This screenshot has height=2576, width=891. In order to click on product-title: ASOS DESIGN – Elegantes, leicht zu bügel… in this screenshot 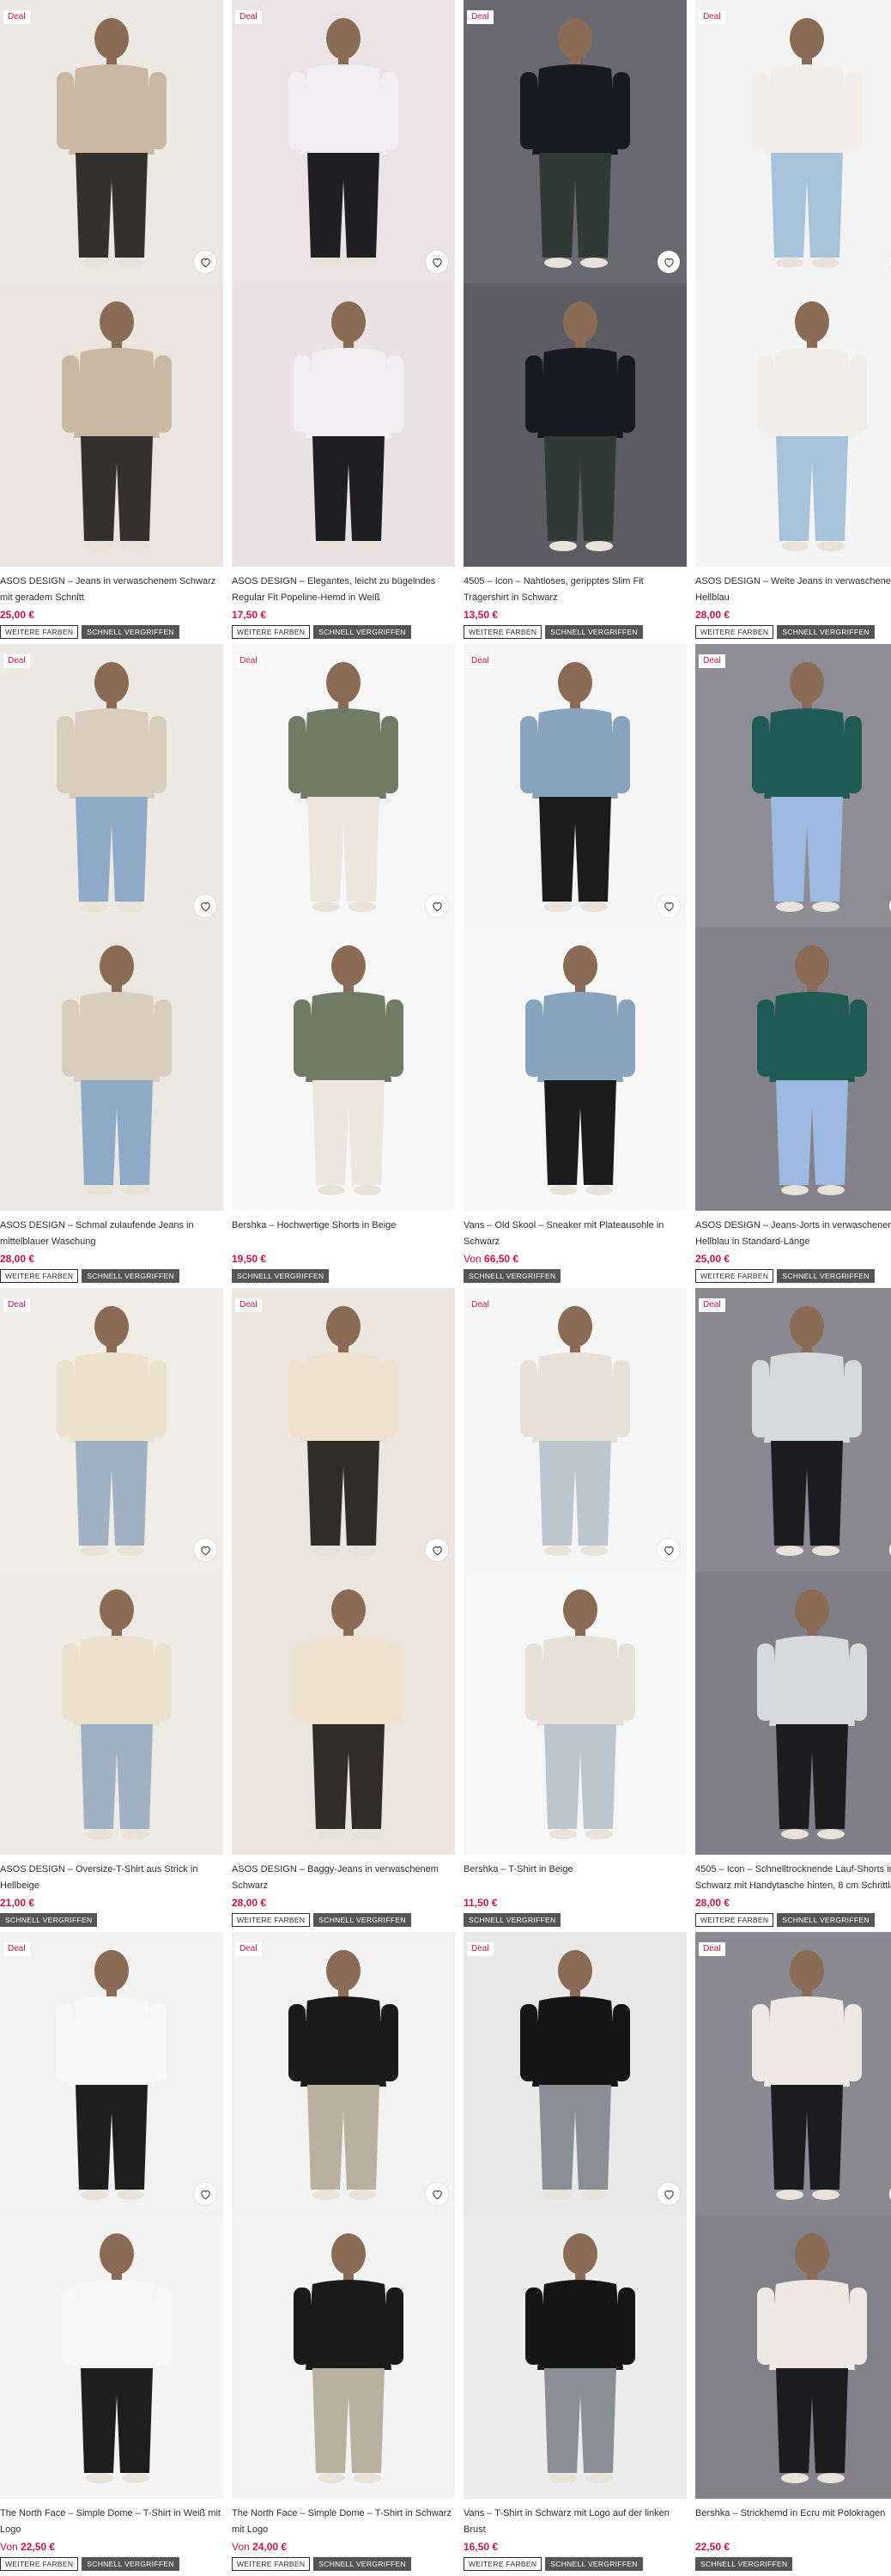, I will do `click(344, 590)`.